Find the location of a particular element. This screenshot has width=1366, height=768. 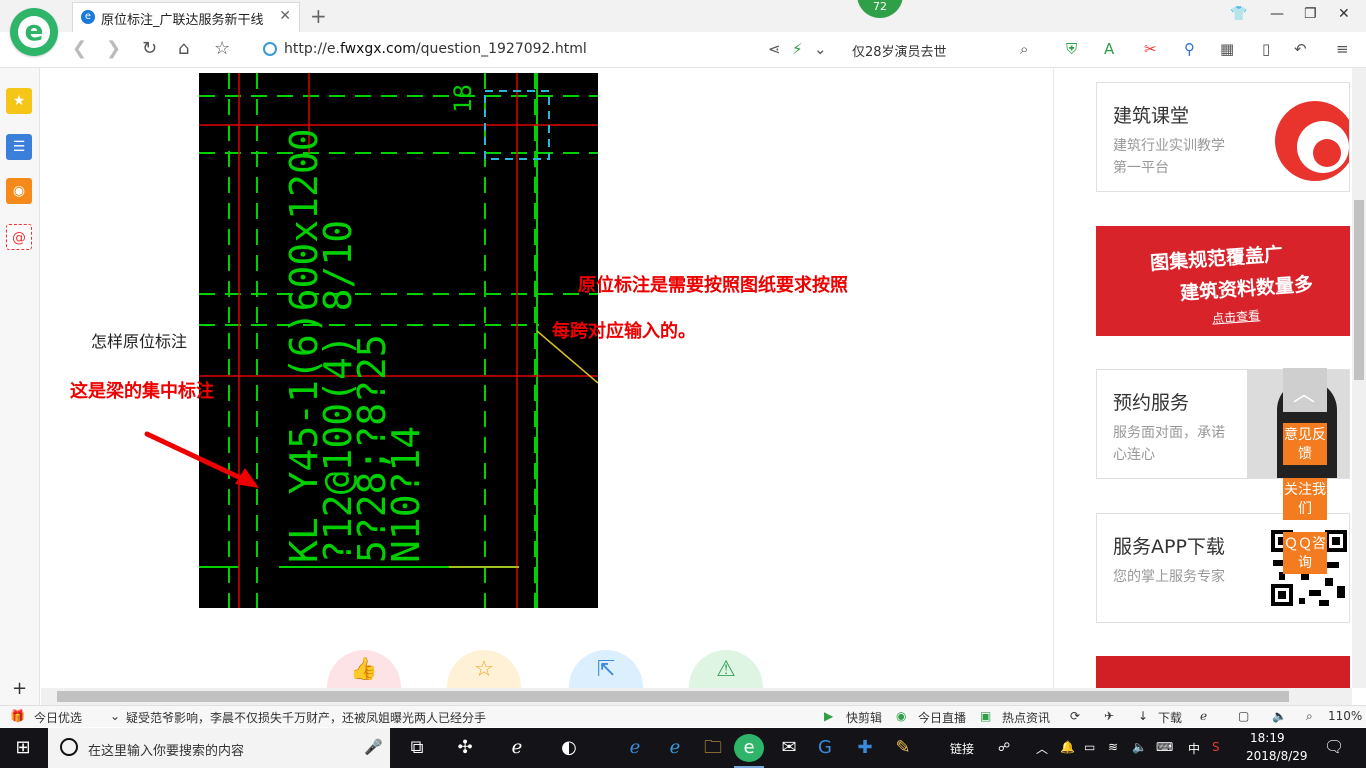

feedback-button: 意见反馈 is located at coordinates (1305, 444).